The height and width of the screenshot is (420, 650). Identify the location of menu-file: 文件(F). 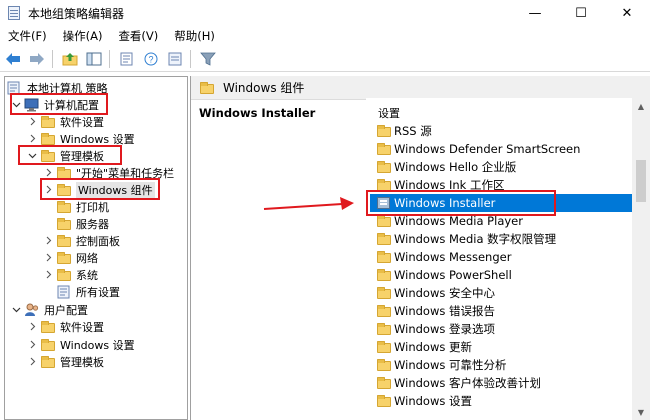
(27, 36).